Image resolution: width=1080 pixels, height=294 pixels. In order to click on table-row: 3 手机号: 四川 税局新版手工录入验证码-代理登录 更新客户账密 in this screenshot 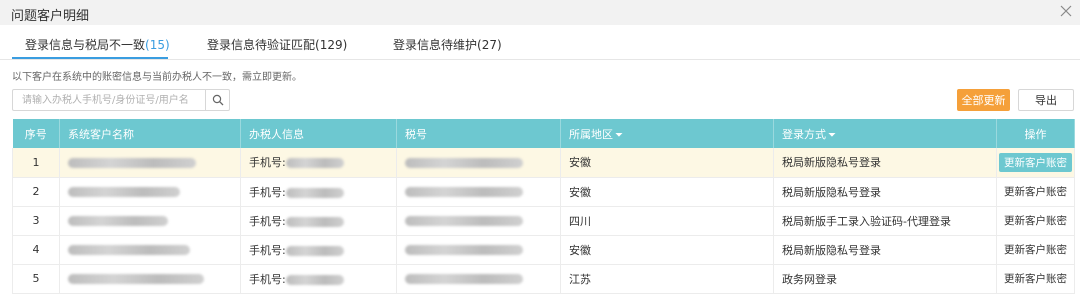, I will do `click(543, 221)`.